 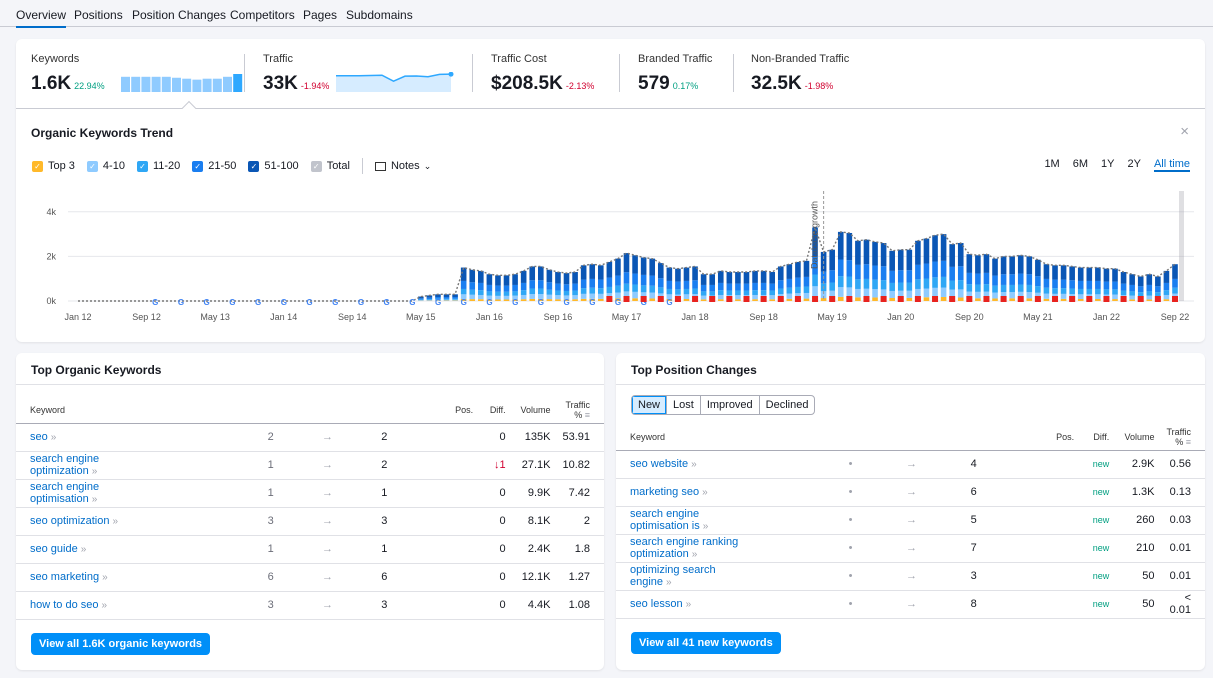 What do you see at coordinates (659, 464) in the screenshot?
I see `keyword-link: seo website` at bounding box center [659, 464].